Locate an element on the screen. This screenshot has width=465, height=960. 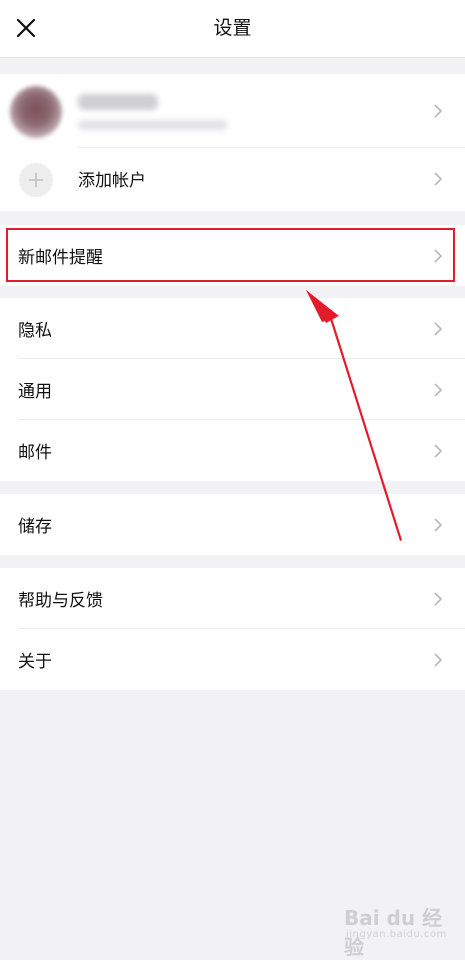
avatar is located at coordinates (36, 112).